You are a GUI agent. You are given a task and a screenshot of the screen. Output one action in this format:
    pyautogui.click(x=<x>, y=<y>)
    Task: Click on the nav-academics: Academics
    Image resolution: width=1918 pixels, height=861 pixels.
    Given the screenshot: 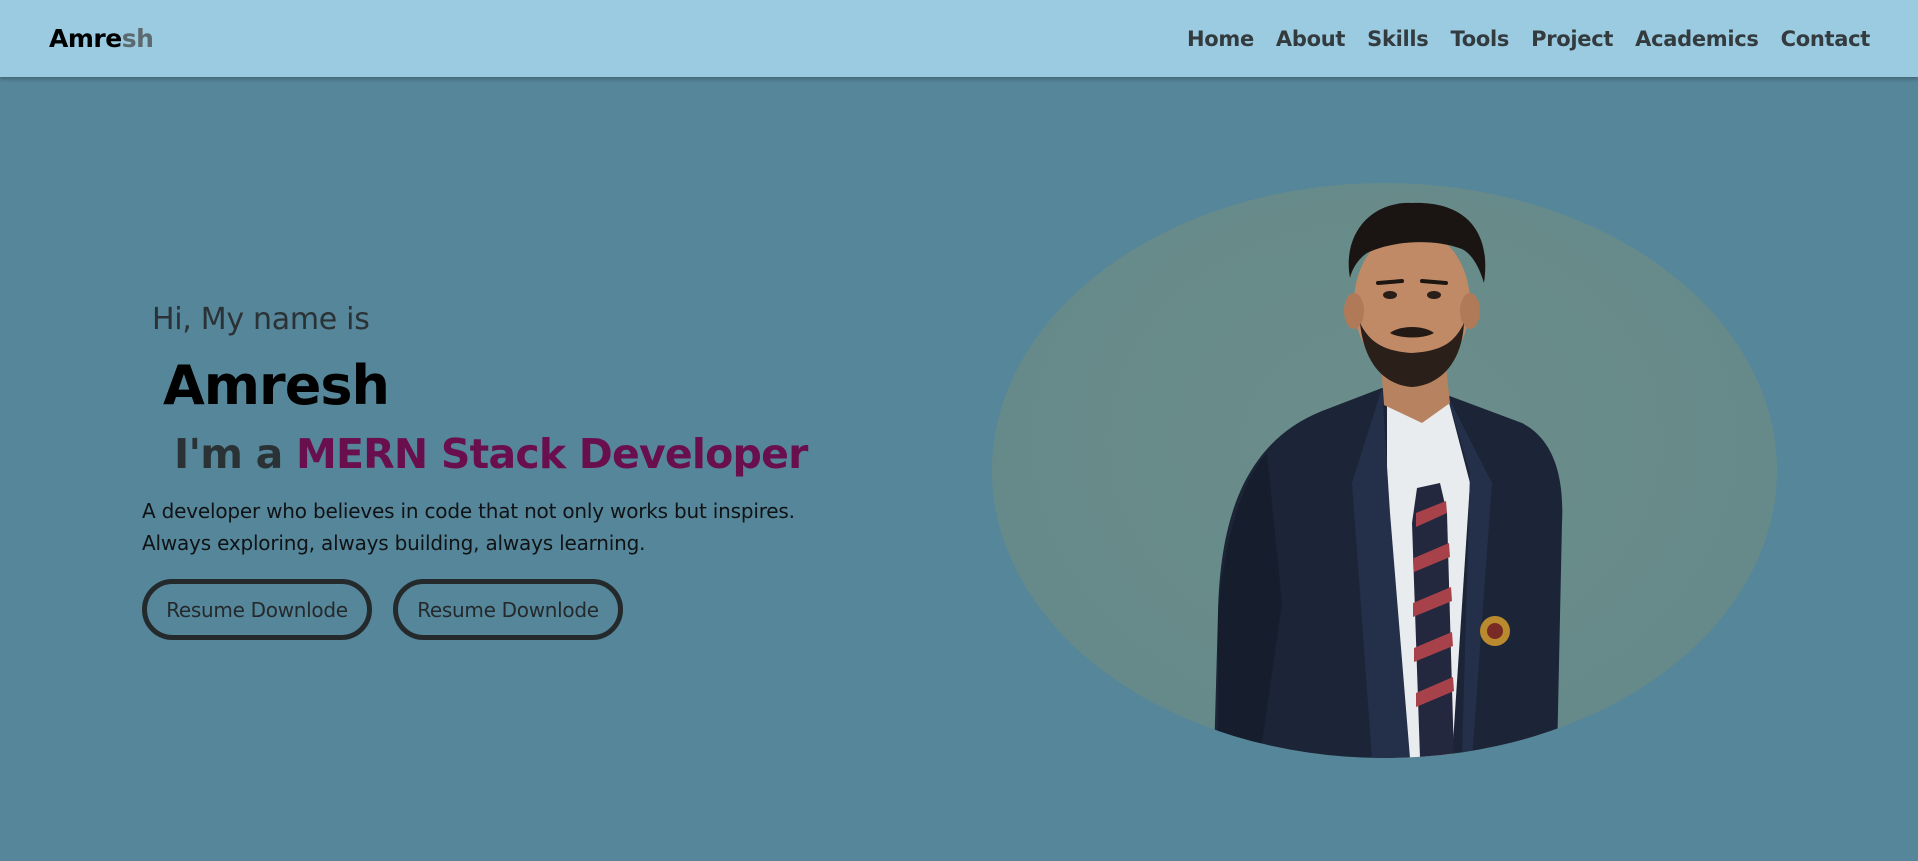 What is the action you would take?
    pyautogui.click(x=1697, y=39)
    